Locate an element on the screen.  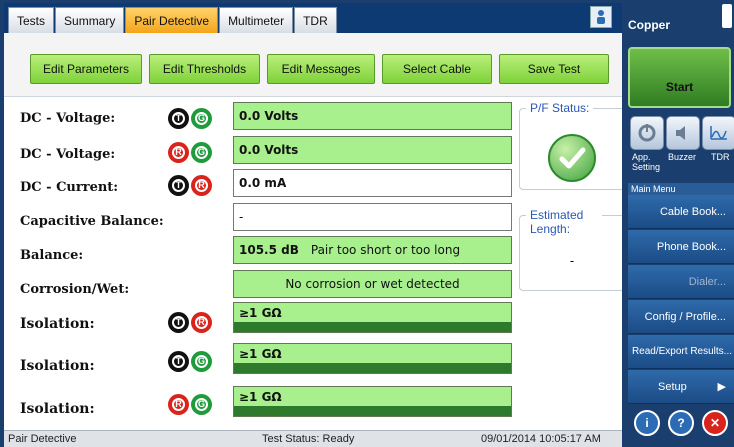
isolation-tg-value: ≥1 GΩ is located at coordinates (372, 358).